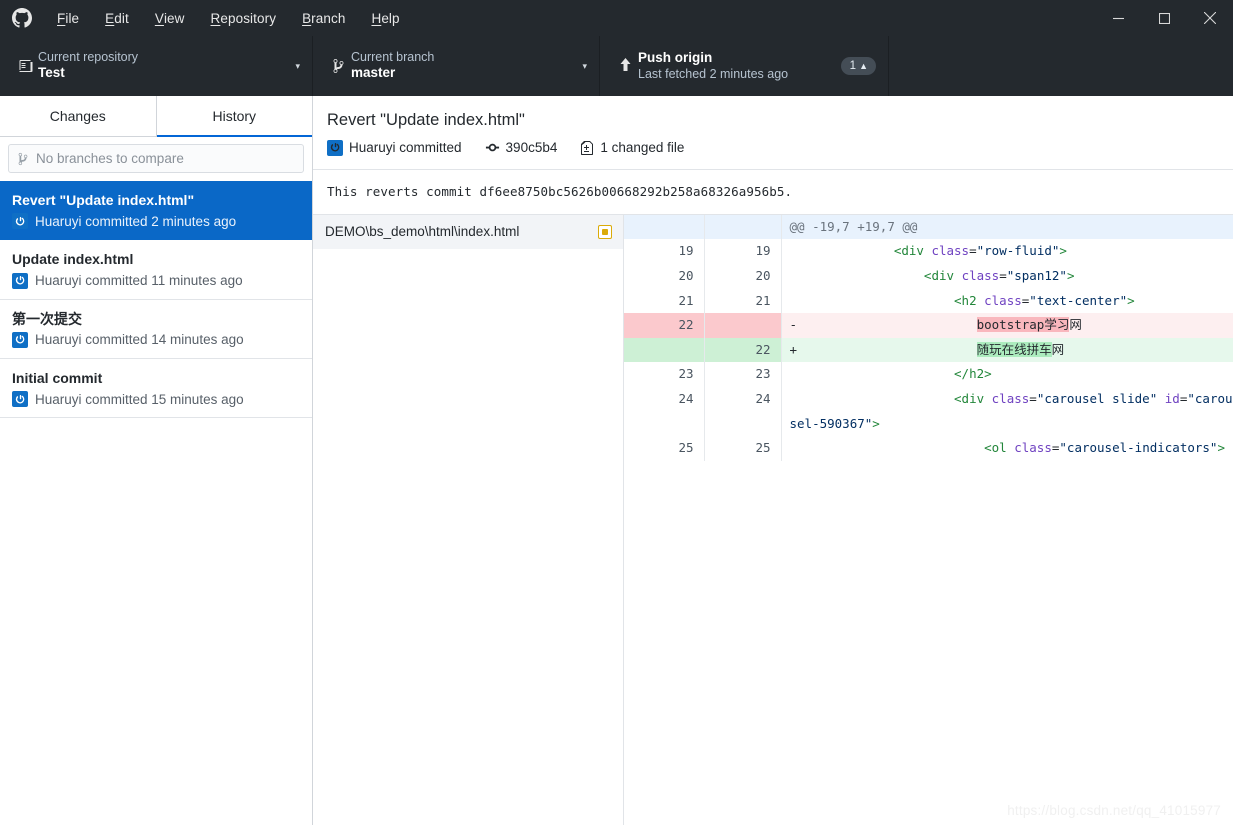 This screenshot has height=825, width=1233. What do you see at coordinates (632, 148) in the screenshot?
I see `changed-files-summary: 1 changed file` at bounding box center [632, 148].